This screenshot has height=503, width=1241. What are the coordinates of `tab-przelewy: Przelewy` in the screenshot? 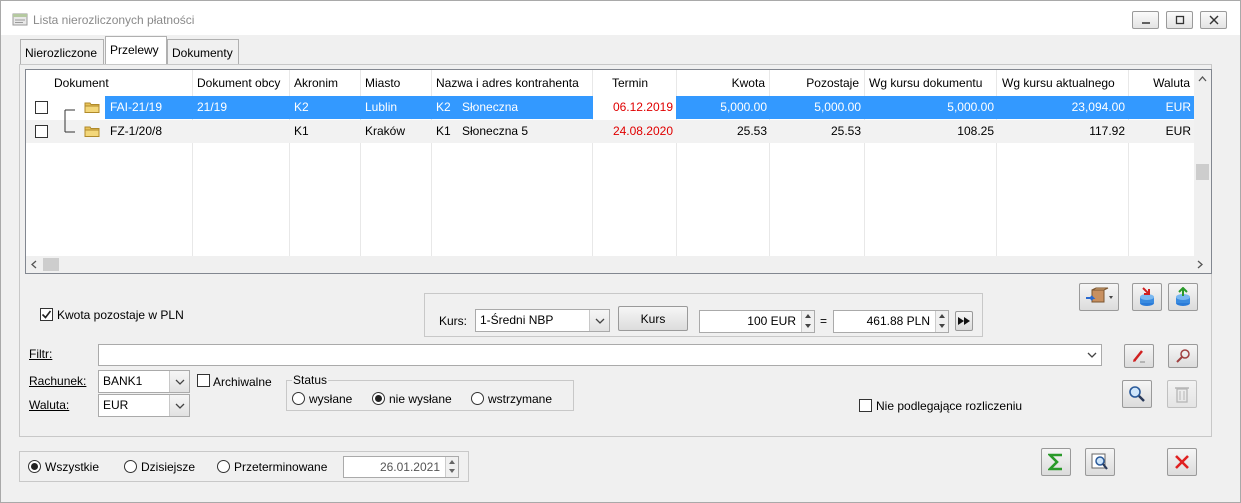 It's located at (136, 50).